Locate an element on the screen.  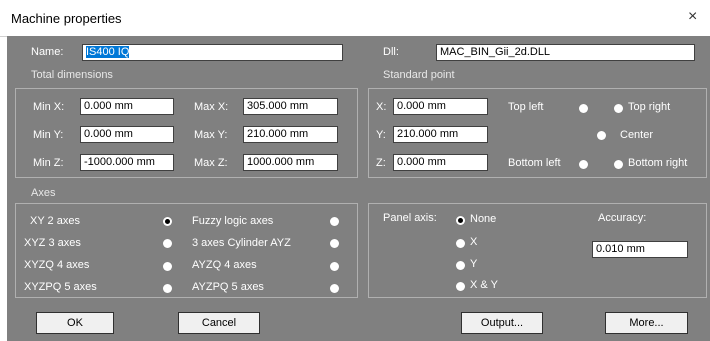
max-y-field: 210.000 mm is located at coordinates (290, 134).